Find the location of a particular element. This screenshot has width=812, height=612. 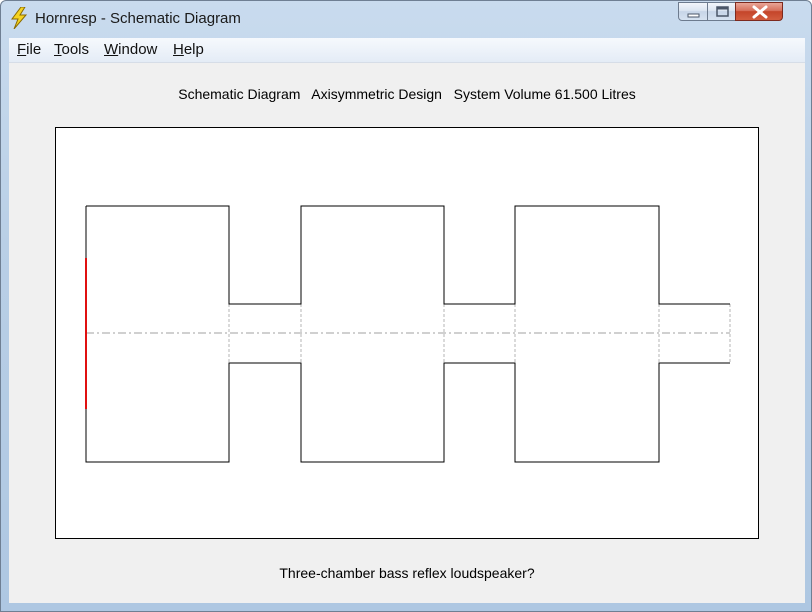

menu-file: File is located at coordinates (29, 49).